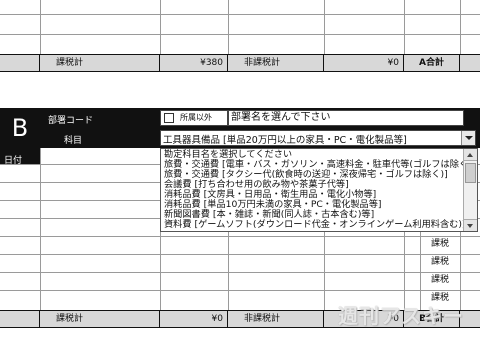 Image resolution: width=480 pixels, height=352 pixels. What do you see at coordinates (196, 117) in the screenshot?
I see `other-dept-label: 所属以外` at bounding box center [196, 117].